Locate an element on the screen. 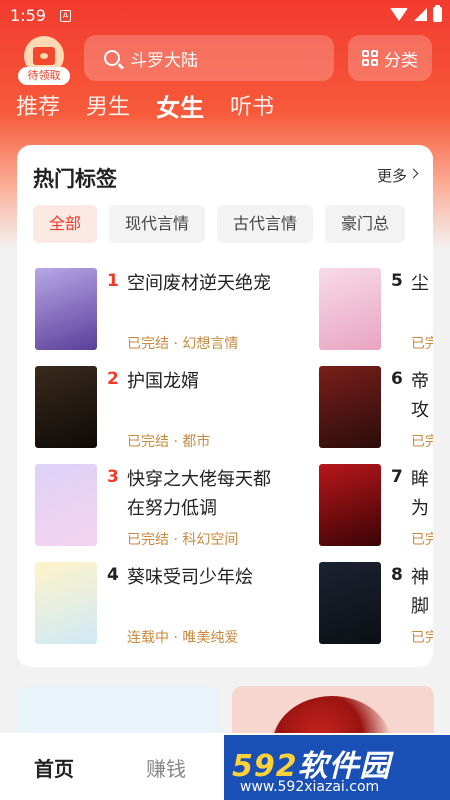 The width and height of the screenshot is (450, 800). more-link: 更多 is located at coordinates (392, 175).